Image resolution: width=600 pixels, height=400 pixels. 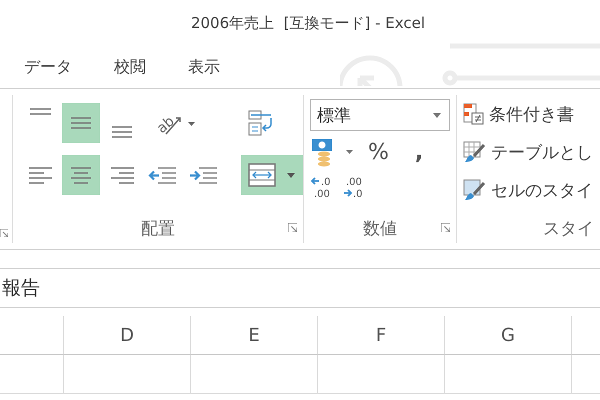 What do you see at coordinates (333, 152) in the screenshot?
I see `currency-icon` at bounding box center [333, 152].